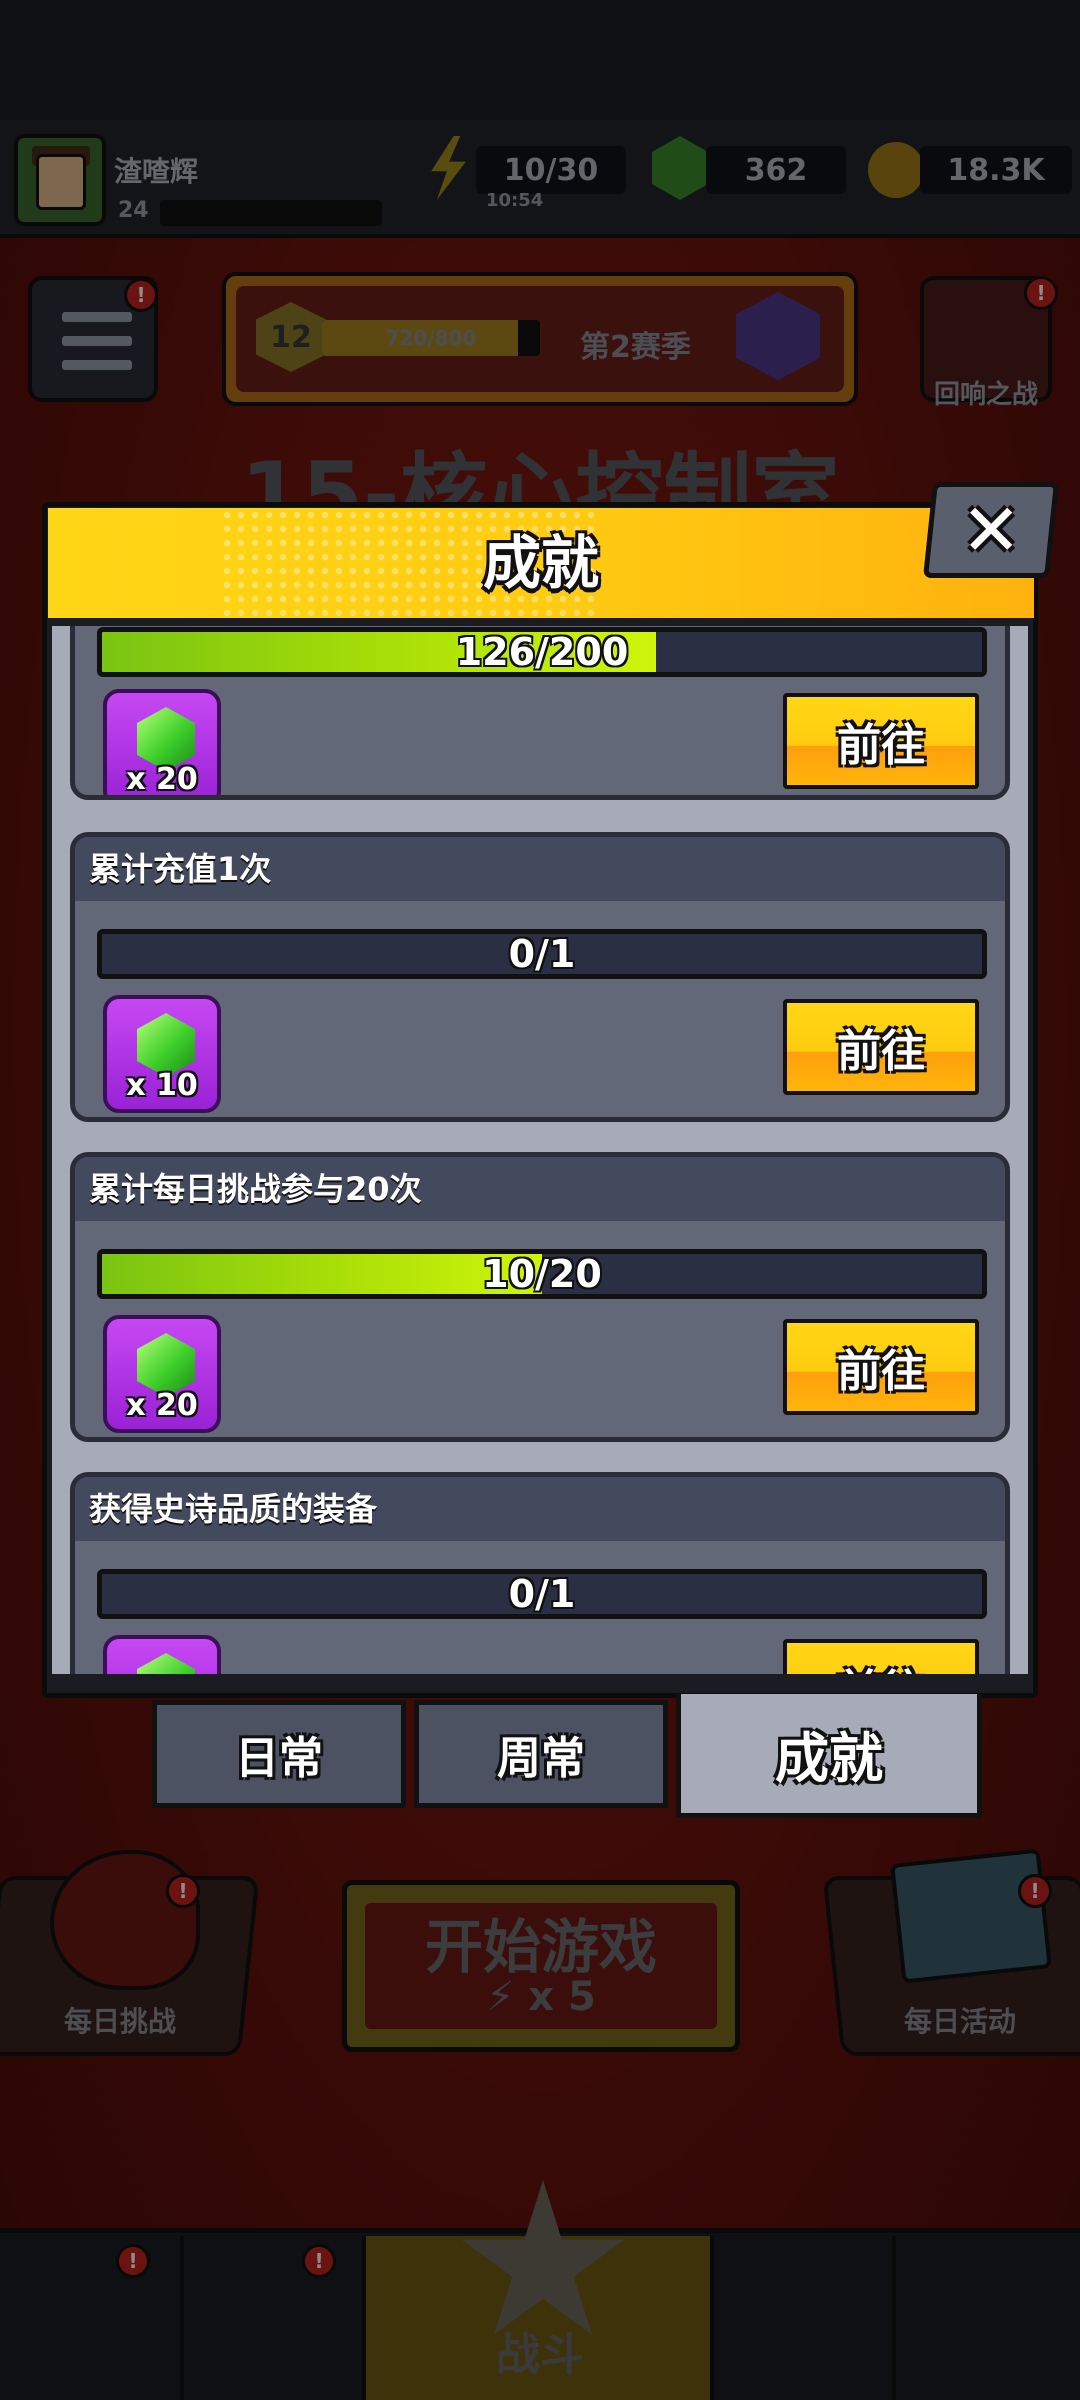  I want to click on progress-text: 10/20, so click(542, 1274).